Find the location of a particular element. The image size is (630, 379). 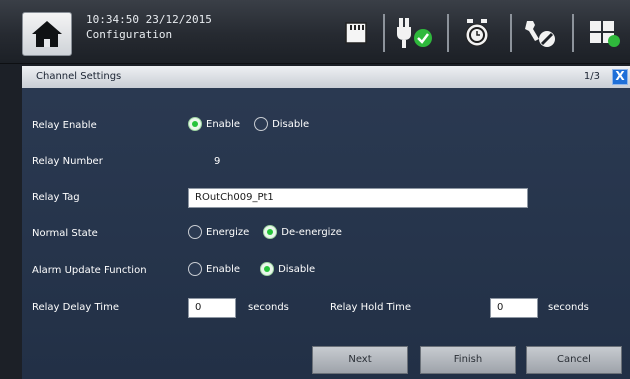

alarm-button is located at coordinates (477, 33).